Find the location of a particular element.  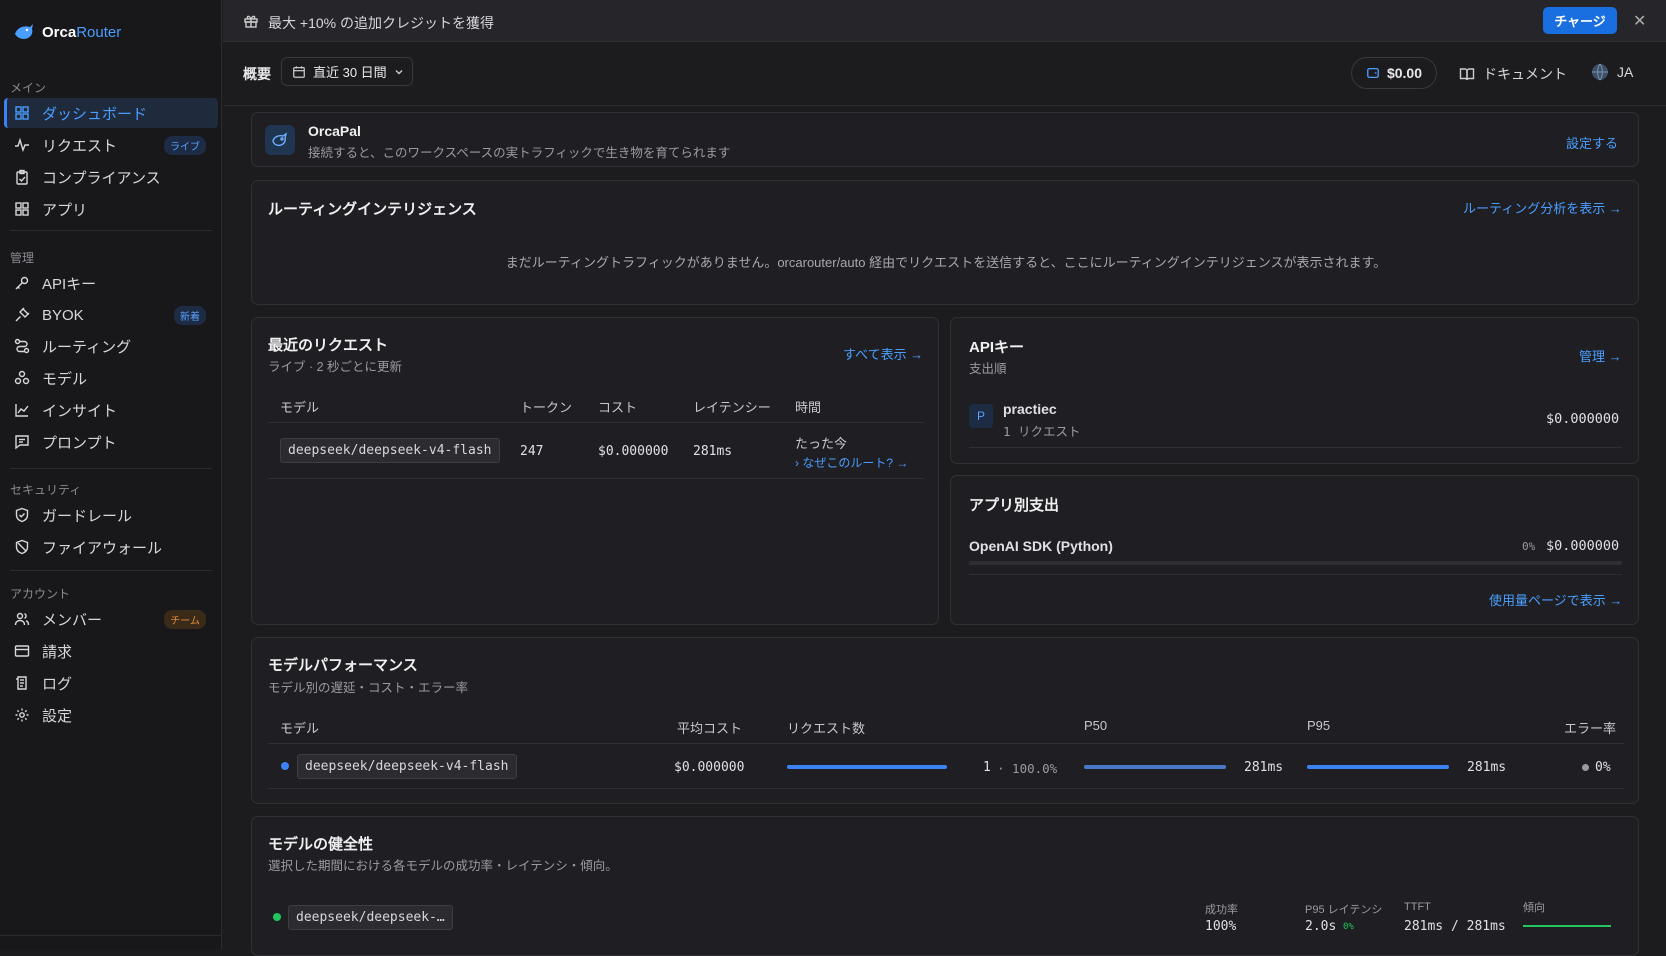

time-cell: たった今 is located at coordinates (821, 443).